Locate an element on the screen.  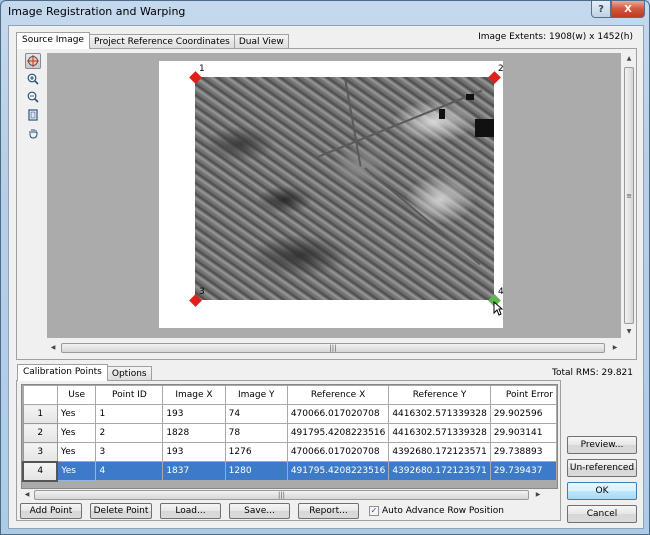
mouse-cursor-icon is located at coordinates (498, 308).